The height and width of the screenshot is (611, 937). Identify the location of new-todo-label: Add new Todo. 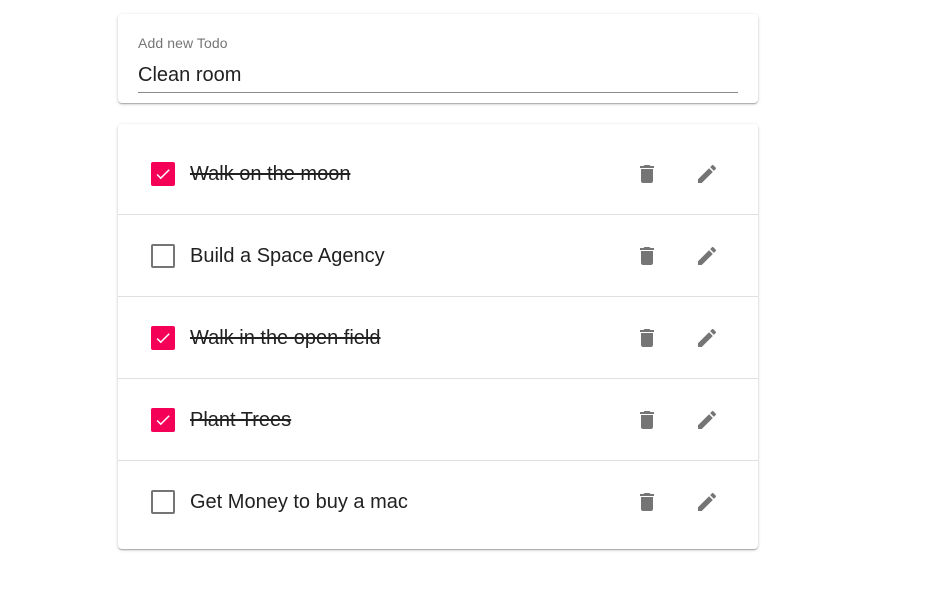
(183, 43).